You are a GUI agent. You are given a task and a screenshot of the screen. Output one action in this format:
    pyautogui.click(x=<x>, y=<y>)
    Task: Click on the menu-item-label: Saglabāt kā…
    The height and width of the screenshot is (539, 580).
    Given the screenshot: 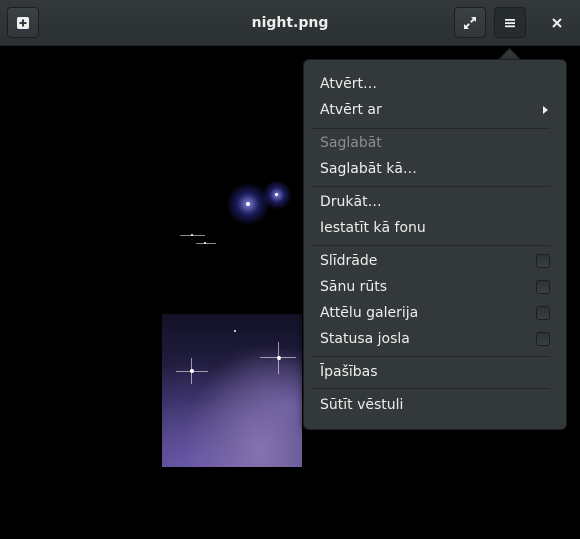 What is the action you would take?
    pyautogui.click(x=368, y=169)
    